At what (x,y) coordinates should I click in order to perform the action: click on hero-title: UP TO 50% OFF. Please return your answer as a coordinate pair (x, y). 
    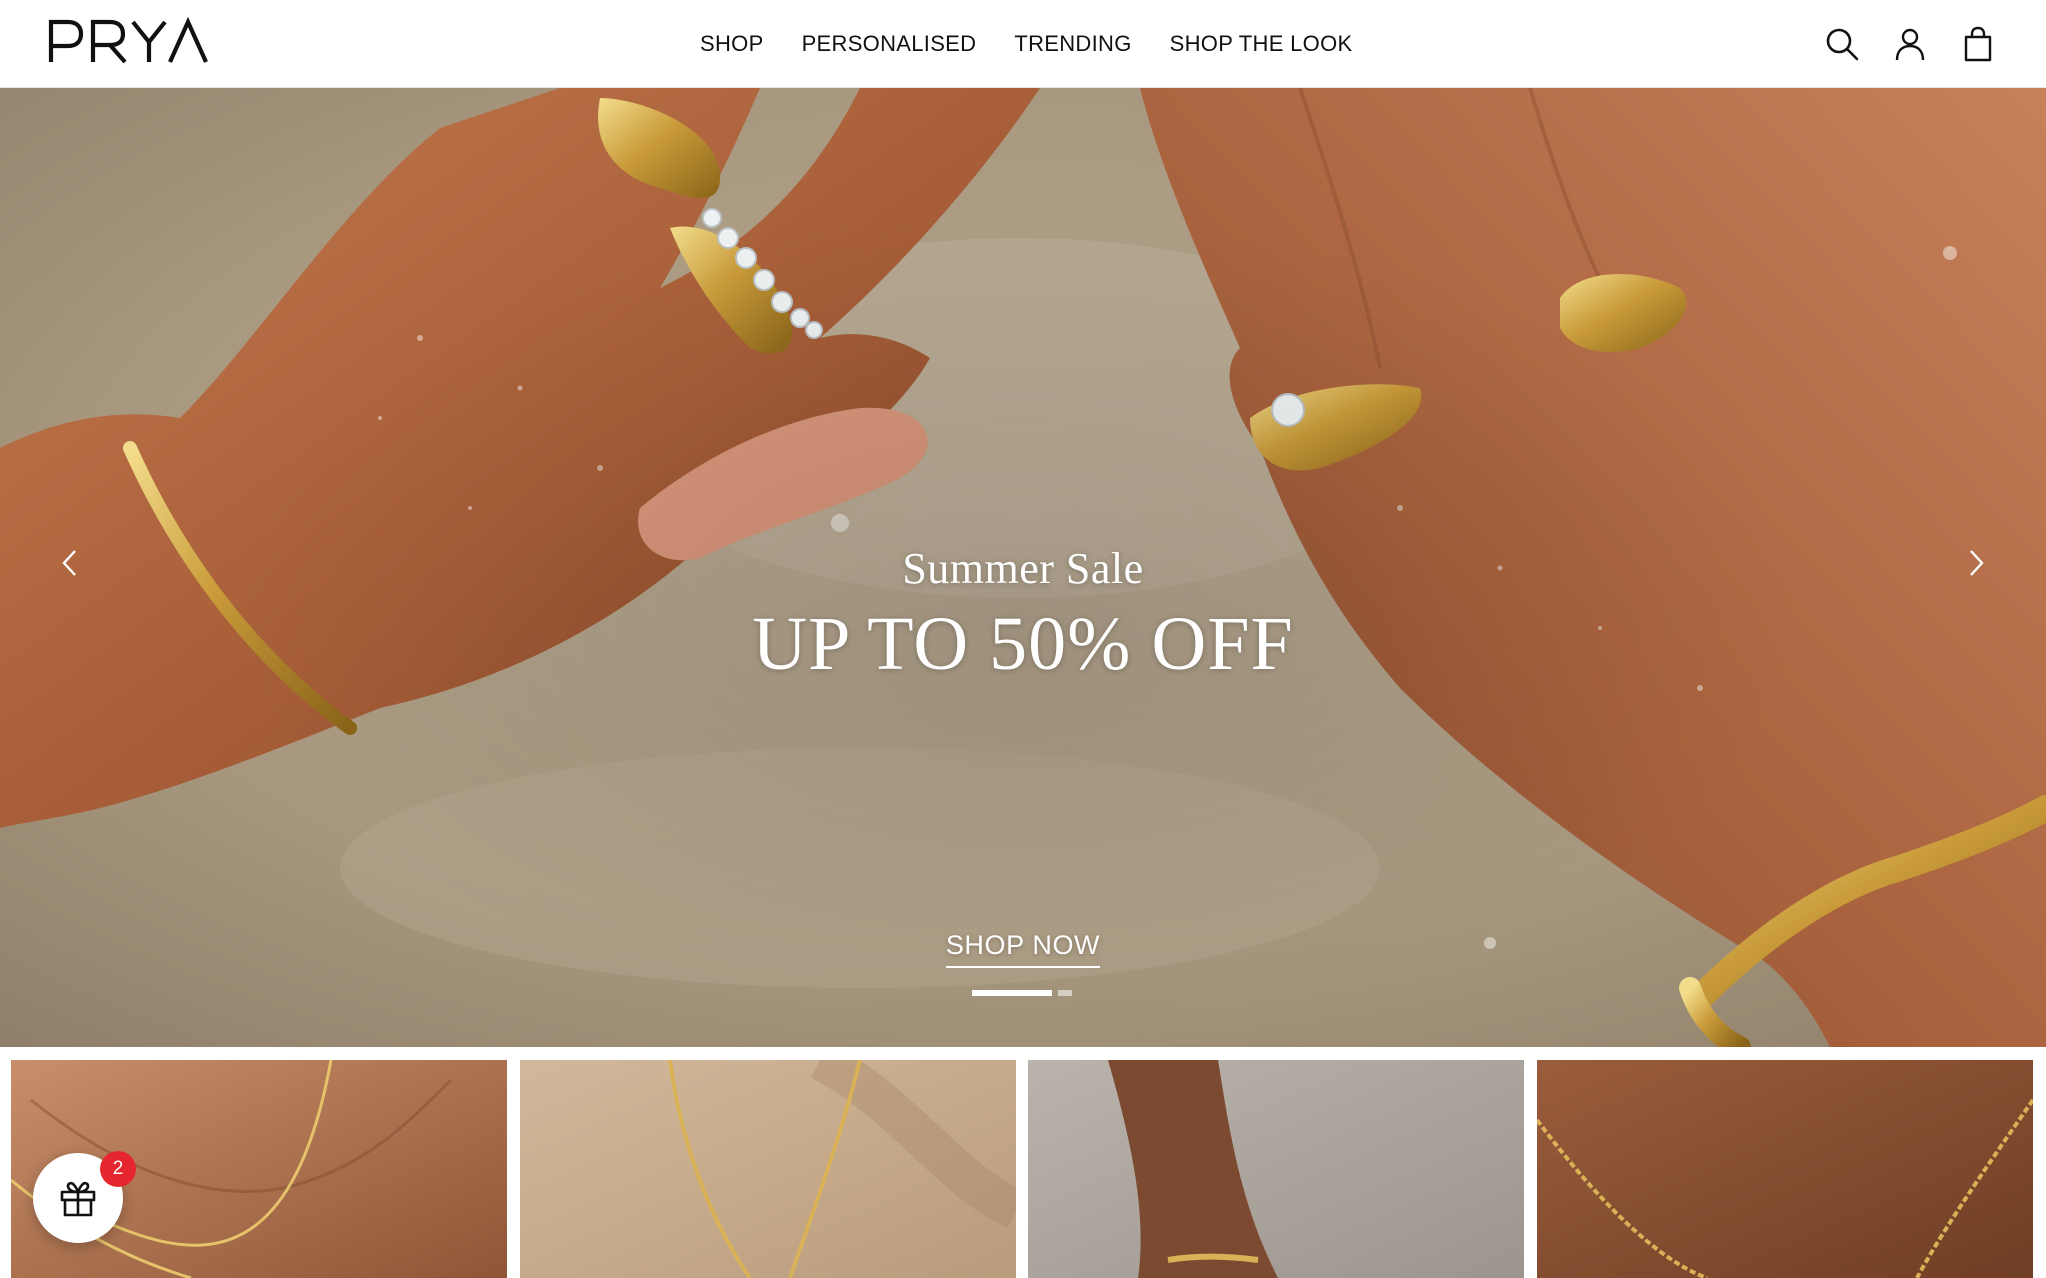
    Looking at the image, I should click on (1023, 644).